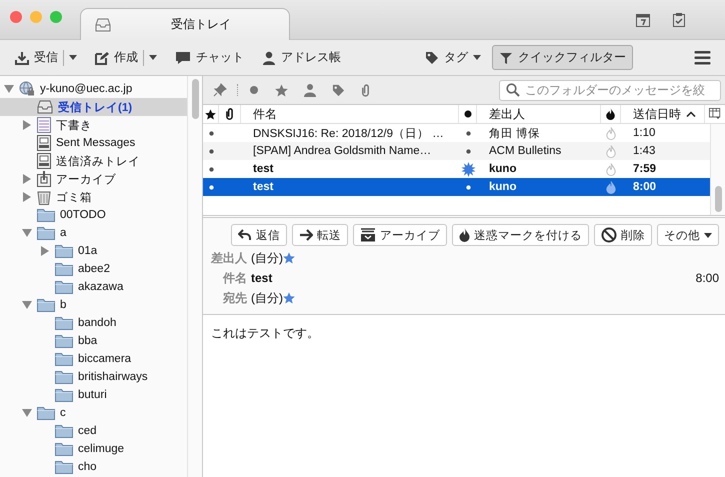 The height and width of the screenshot is (477, 725). What do you see at coordinates (400, 235) in the screenshot?
I see `header-button: アーカイブ` at bounding box center [400, 235].